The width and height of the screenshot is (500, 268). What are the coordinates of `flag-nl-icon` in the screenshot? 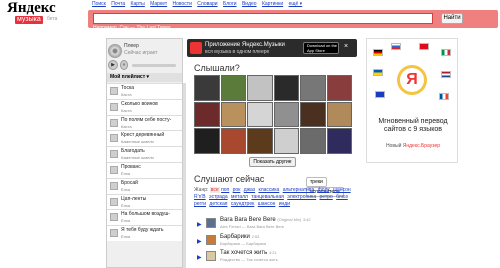 It's located at (446, 74).